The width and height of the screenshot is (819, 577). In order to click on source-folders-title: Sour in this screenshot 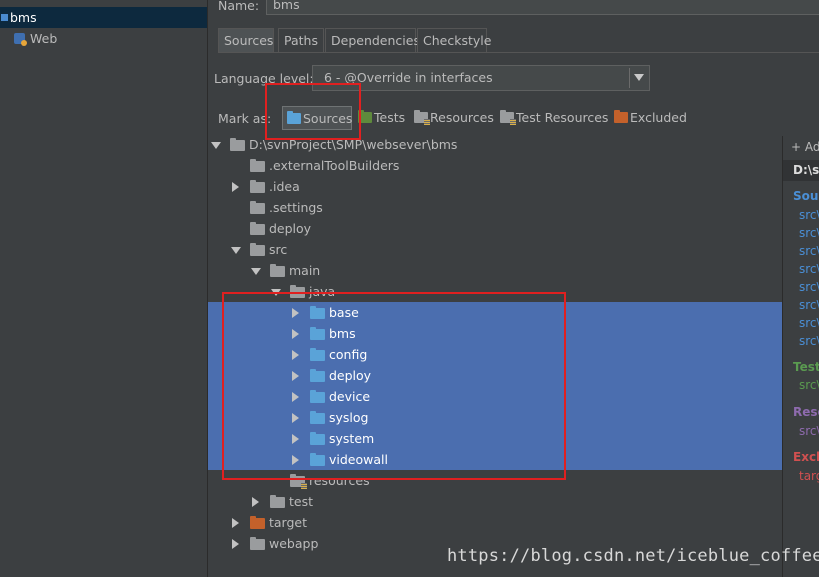, I will do `click(806, 196)`.